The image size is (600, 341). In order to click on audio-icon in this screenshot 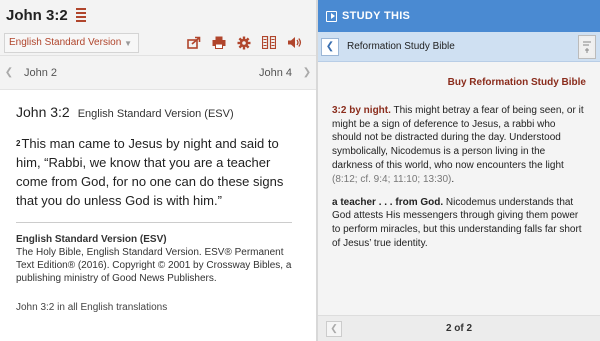, I will do `click(294, 43)`.